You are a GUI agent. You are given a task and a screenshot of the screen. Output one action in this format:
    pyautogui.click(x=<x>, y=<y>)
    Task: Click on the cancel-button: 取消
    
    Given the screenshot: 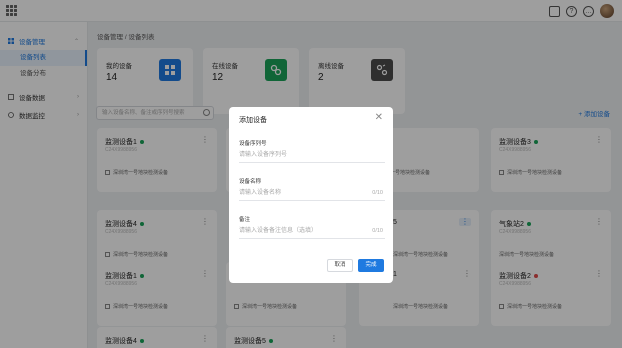 What is the action you would take?
    pyautogui.click(x=340, y=265)
    